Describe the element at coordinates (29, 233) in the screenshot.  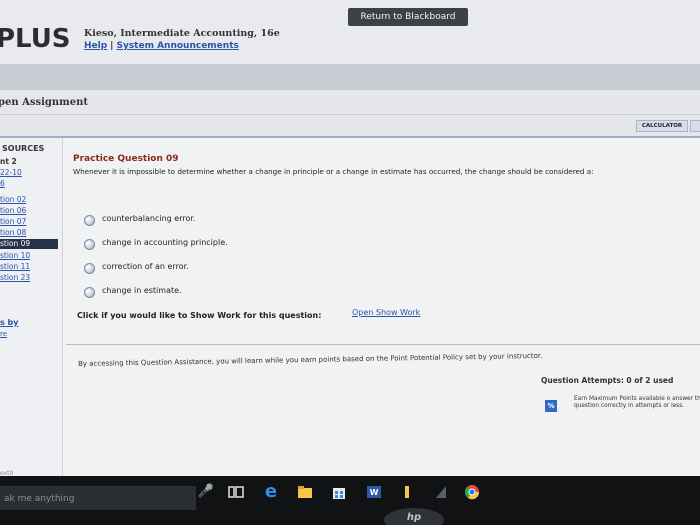
I see `sidebar-item-question-08: tion 08` at that location.